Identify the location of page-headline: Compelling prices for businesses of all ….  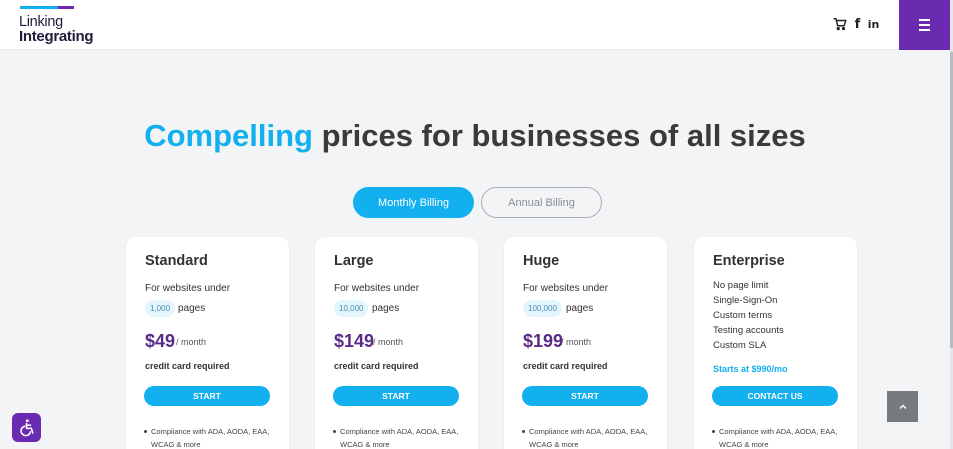
(475, 136).